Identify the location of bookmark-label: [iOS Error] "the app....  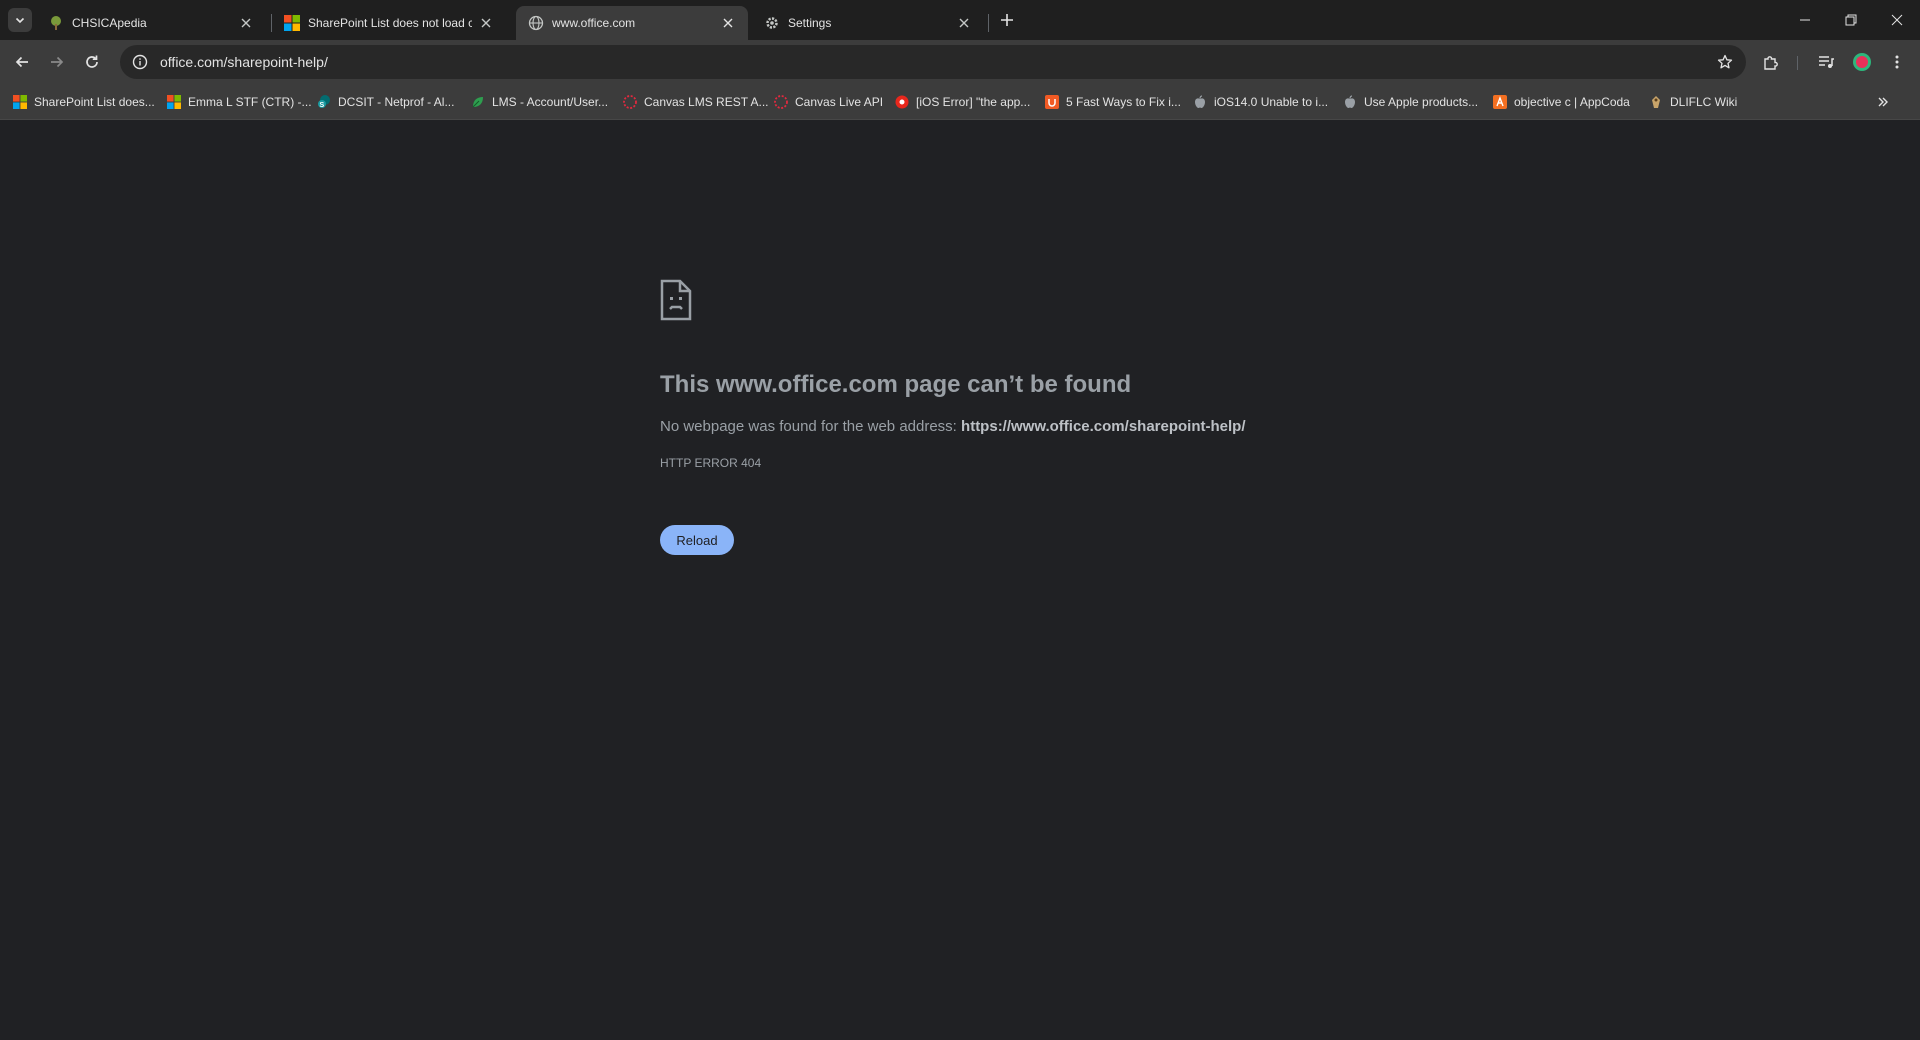
(973, 102).